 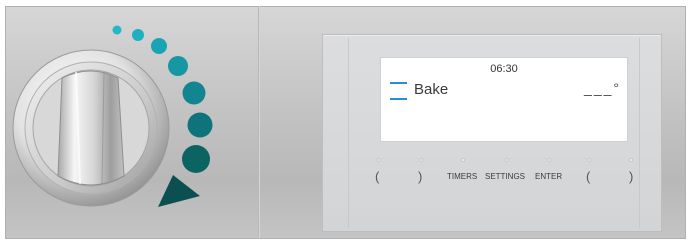 I want to click on mode-indicator-bottom, so click(x=398, y=99).